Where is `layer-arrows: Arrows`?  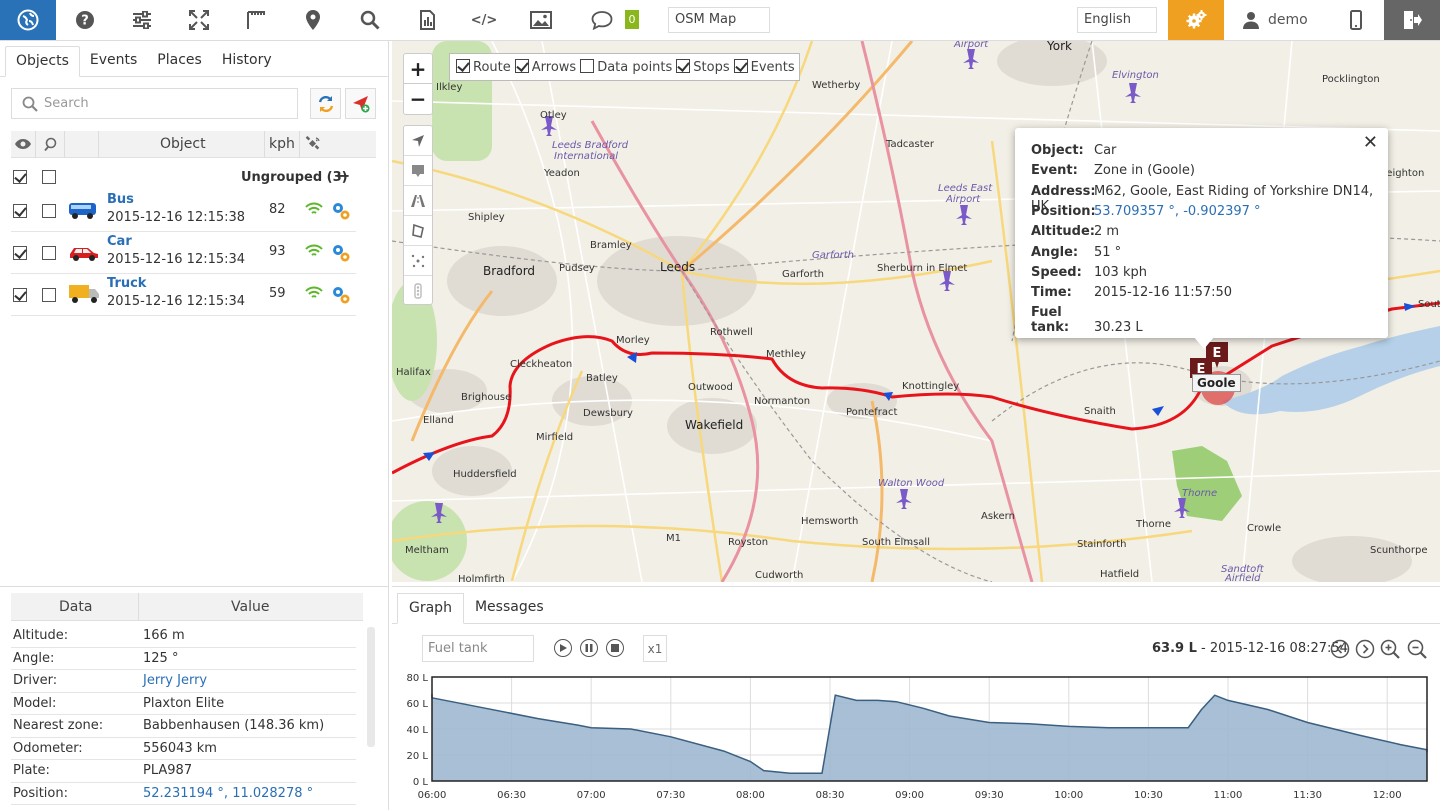 layer-arrows: Arrows is located at coordinates (544, 67).